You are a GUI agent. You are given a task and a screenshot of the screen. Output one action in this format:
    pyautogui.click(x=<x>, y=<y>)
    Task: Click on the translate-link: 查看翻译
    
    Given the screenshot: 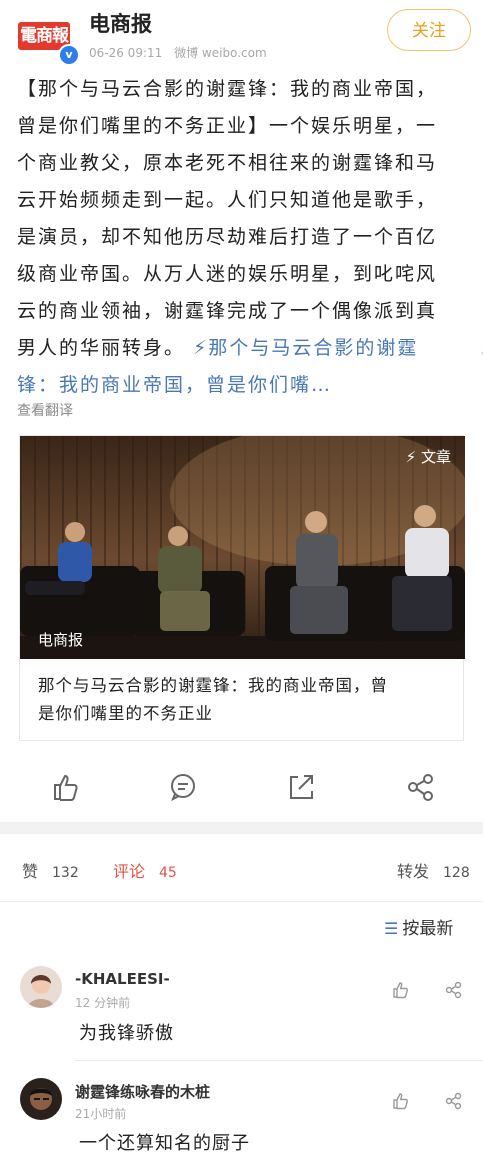 What is the action you would take?
    pyautogui.click(x=45, y=410)
    